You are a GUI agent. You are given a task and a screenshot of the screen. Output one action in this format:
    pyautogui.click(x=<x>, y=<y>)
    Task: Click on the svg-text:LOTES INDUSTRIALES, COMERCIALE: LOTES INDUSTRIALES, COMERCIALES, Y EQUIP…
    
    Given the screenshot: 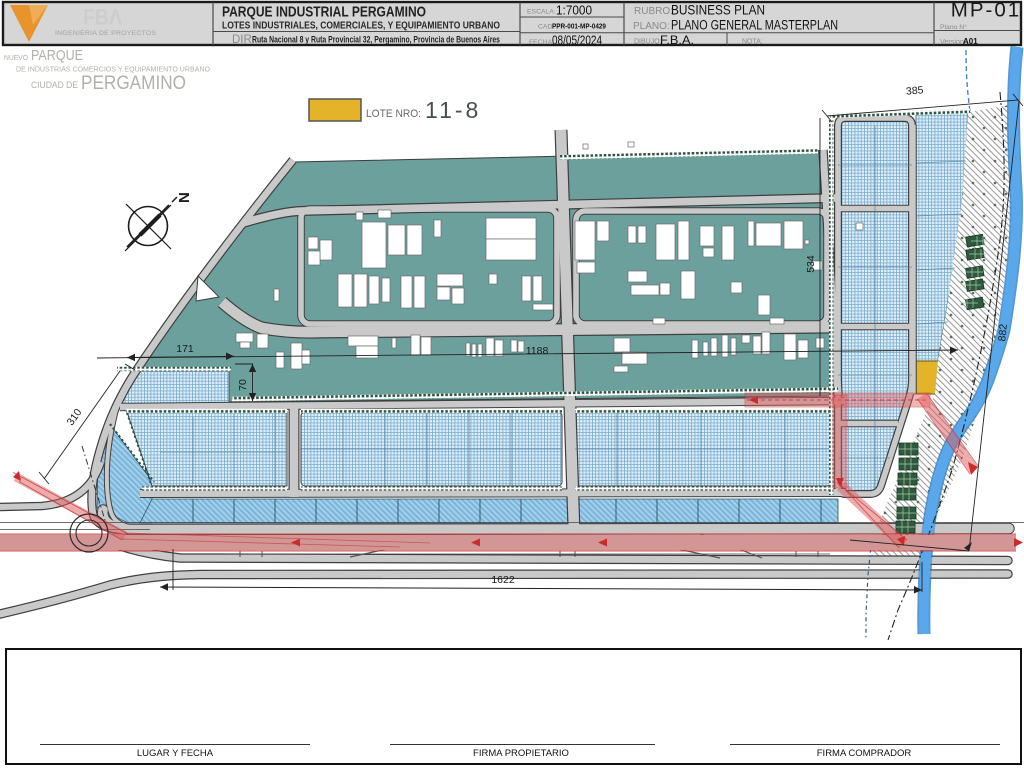 What is the action you would take?
    pyautogui.click(x=361, y=26)
    